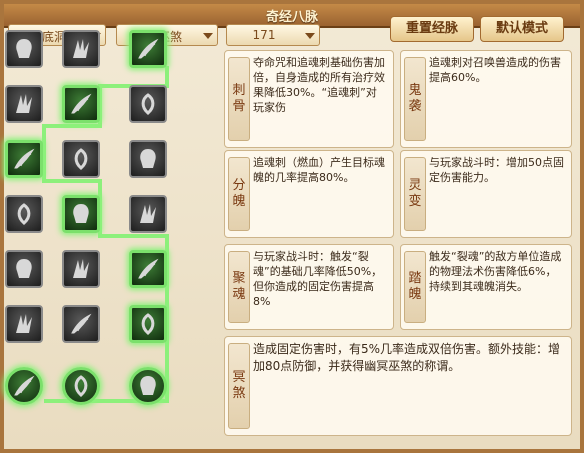 The width and height of the screenshot is (584, 453). I want to click on skill-panel-fen-po: 分魄 追魂刺（燃血）产生目标魂魄的几率提高80%。, so click(309, 194).